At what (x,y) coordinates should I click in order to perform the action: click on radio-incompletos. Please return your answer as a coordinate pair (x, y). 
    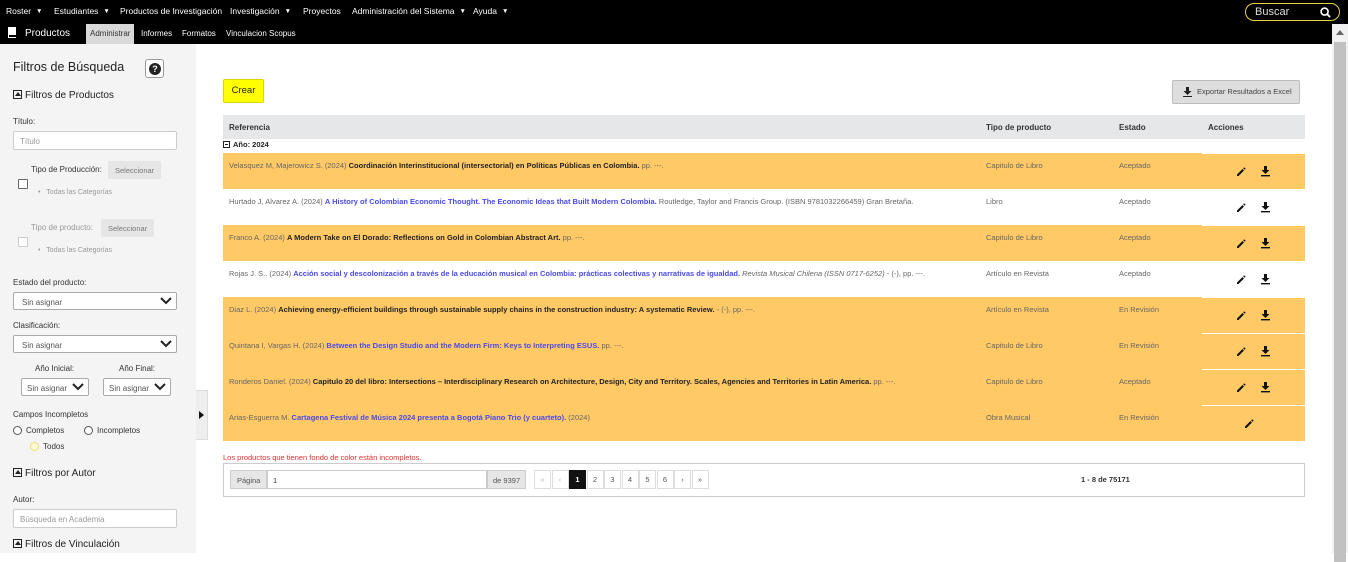
    Looking at the image, I should click on (88, 430).